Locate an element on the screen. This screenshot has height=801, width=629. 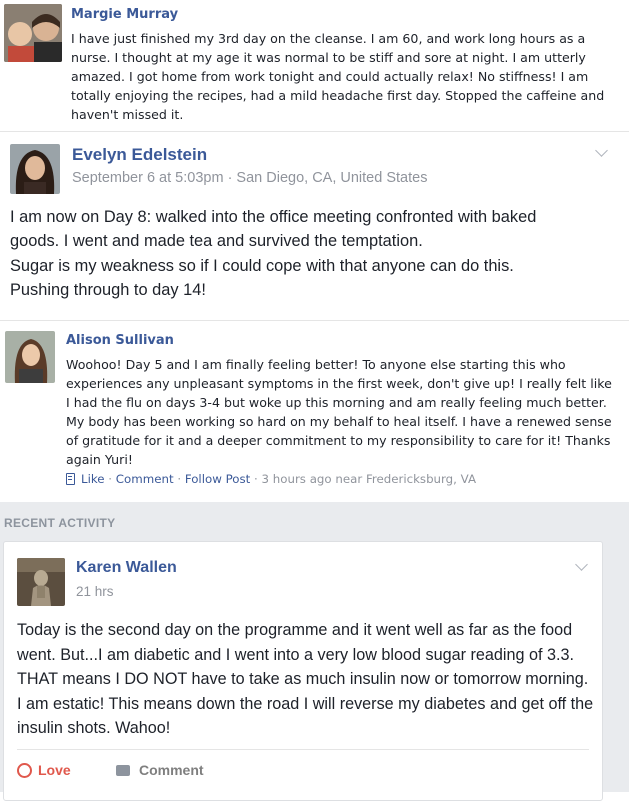
post-meta: 21 hrs is located at coordinates (95, 591).